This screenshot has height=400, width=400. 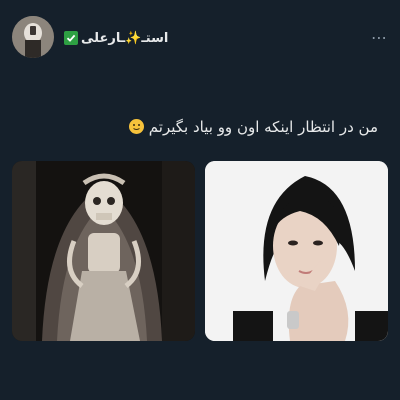 I want to click on verified-check-icon, so click(x=71, y=38).